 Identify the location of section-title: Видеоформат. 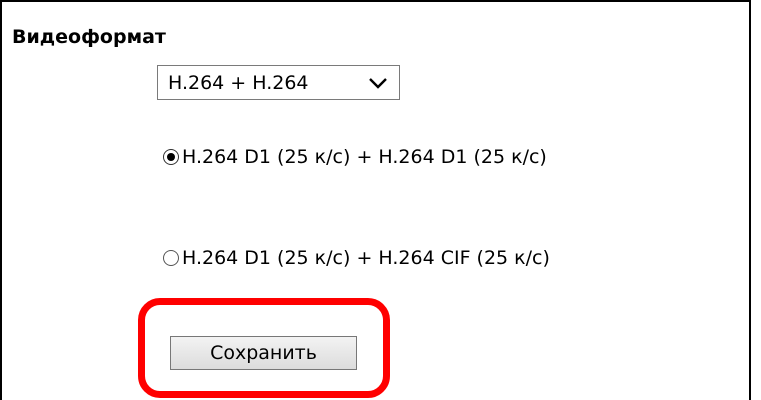
(89, 37).